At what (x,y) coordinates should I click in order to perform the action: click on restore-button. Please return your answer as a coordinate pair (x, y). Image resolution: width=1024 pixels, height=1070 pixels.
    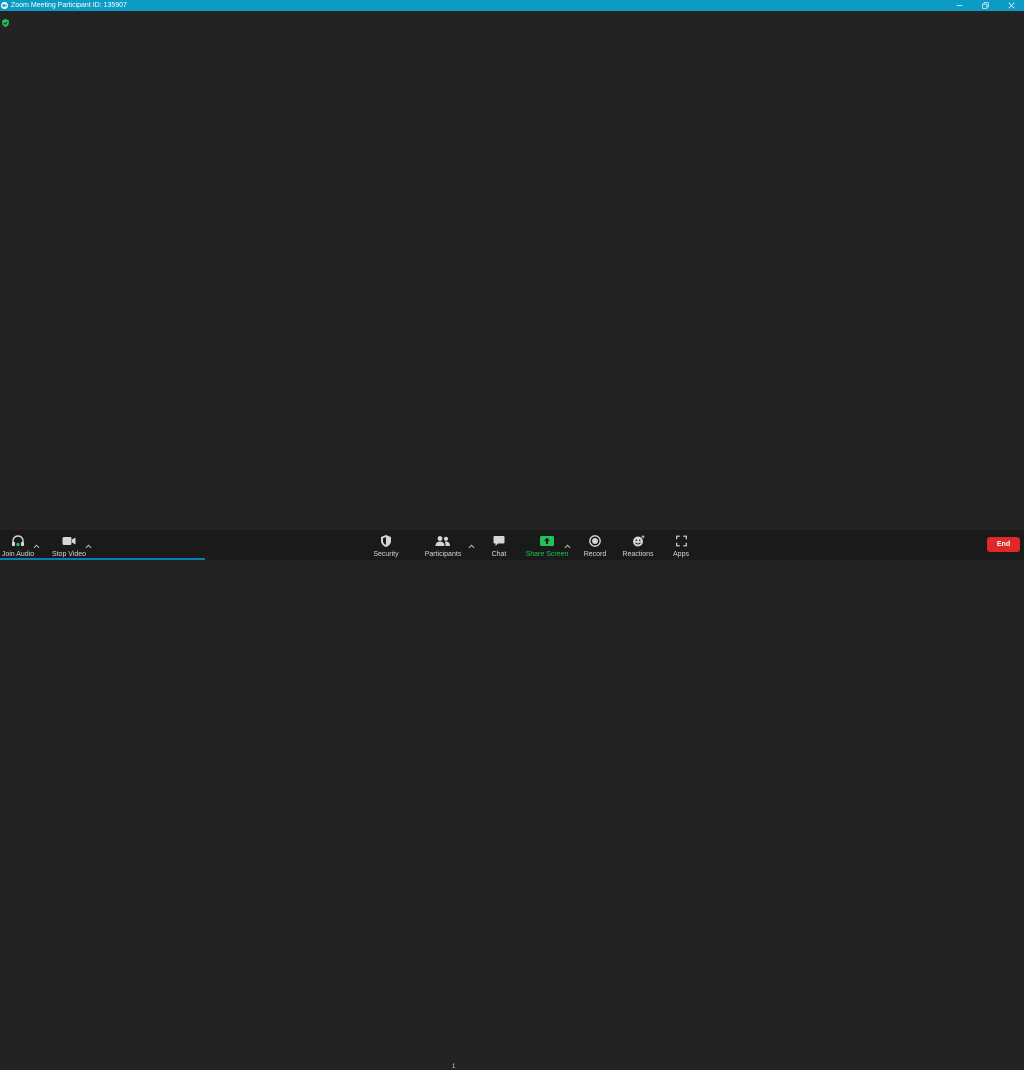
    Looking at the image, I should click on (985, 5).